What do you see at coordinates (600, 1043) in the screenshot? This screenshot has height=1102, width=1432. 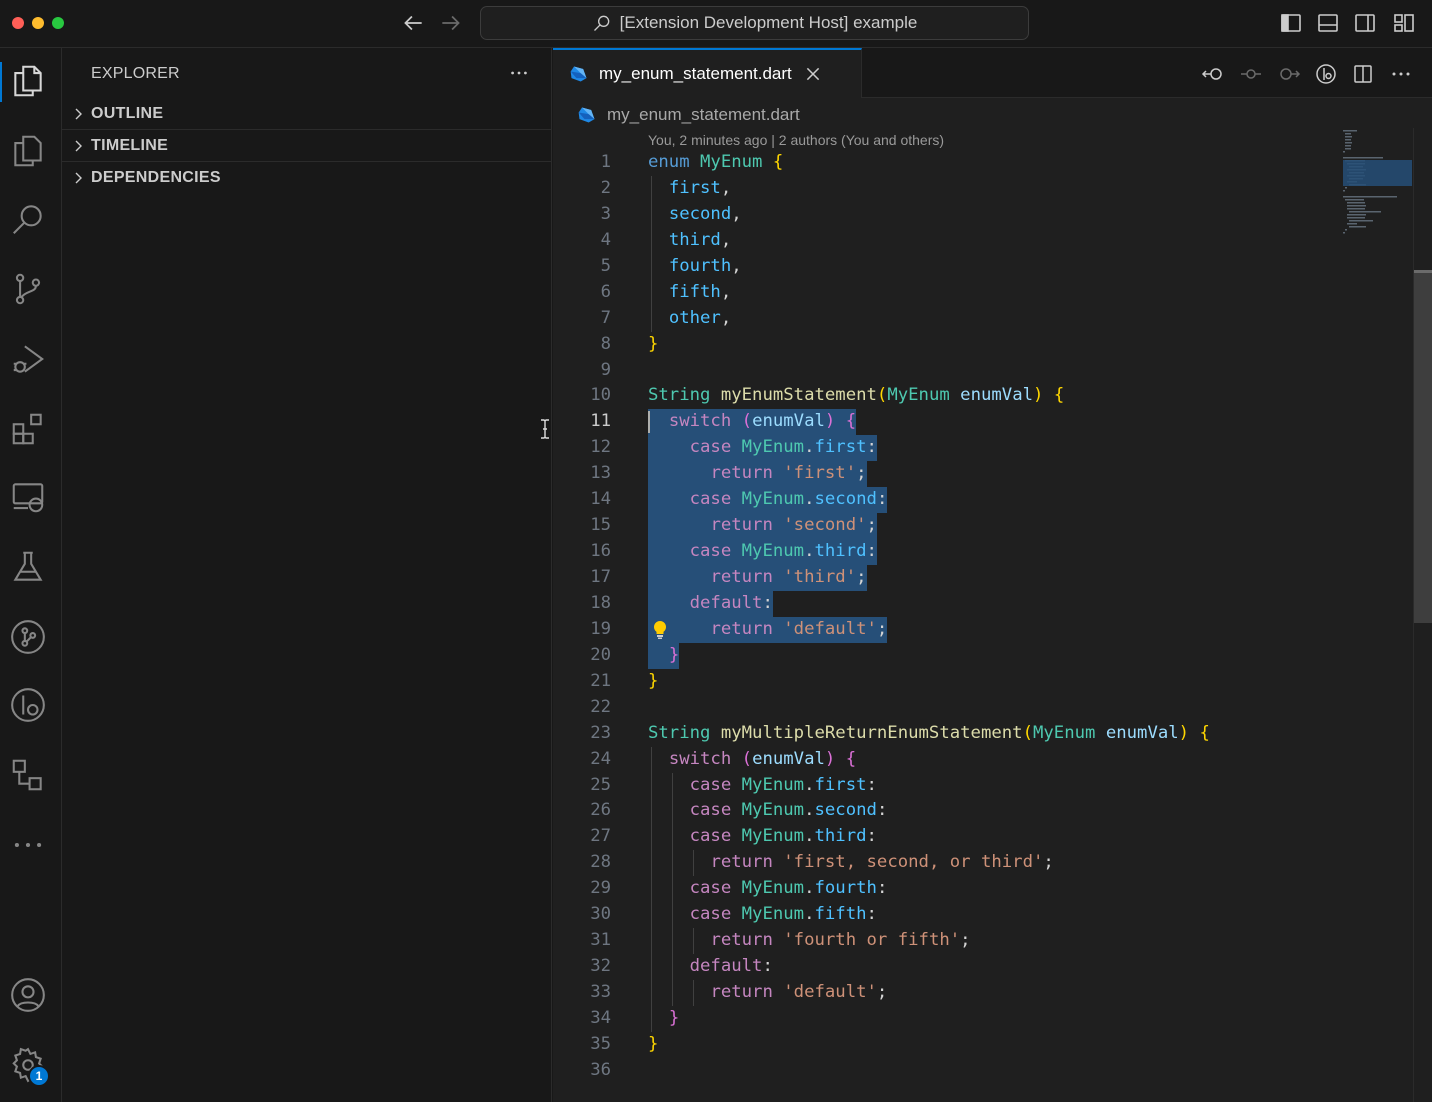 I see `line-number: 35` at bounding box center [600, 1043].